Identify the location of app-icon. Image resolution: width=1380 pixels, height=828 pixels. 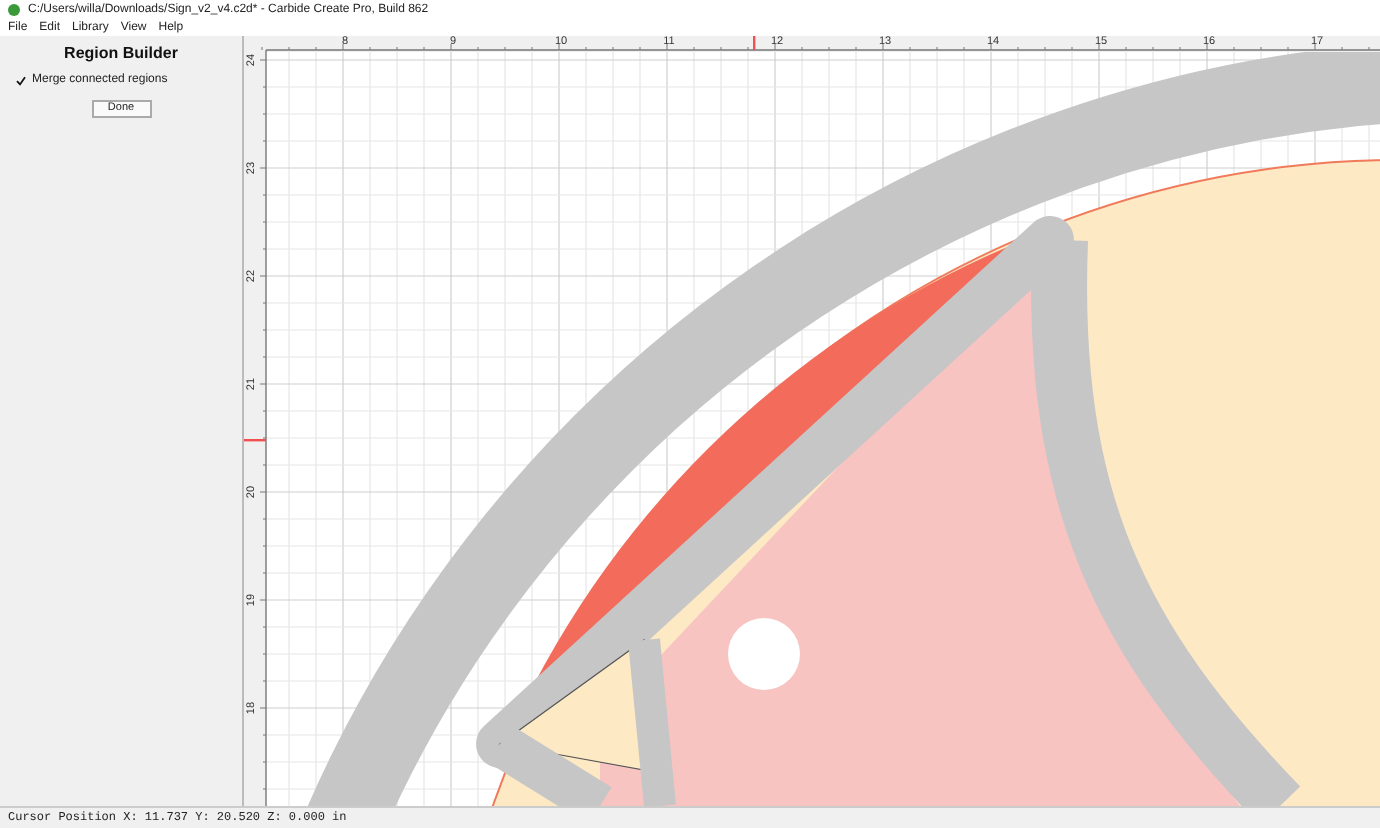
(14, 10).